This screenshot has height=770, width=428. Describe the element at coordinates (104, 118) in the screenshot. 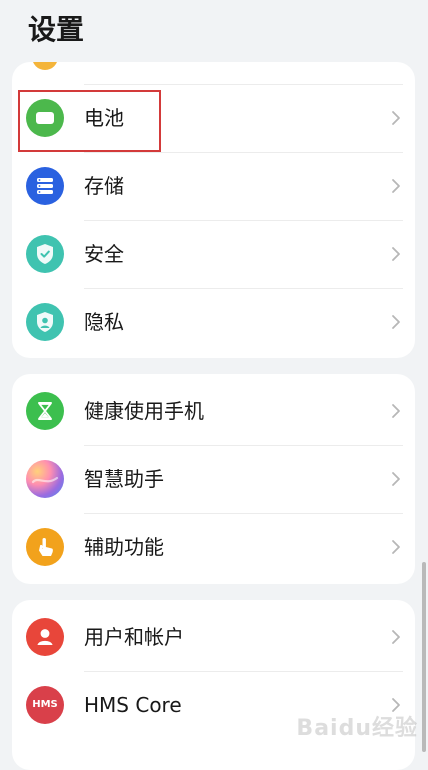

I see `settings-item-label: 电池` at that location.